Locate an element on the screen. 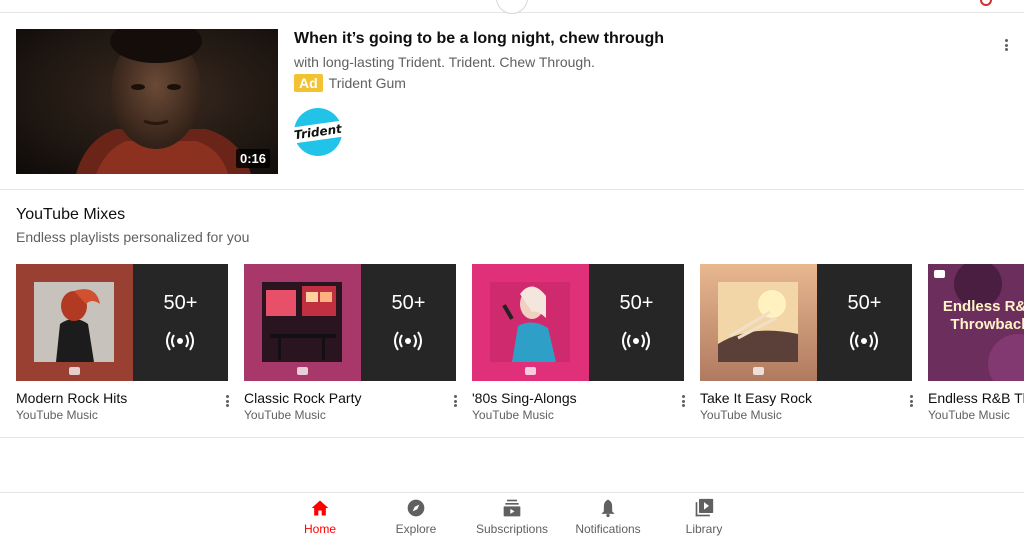 The image size is (1024, 540). mix-artwork: Endless R&B Throwback is located at coordinates (976, 322).